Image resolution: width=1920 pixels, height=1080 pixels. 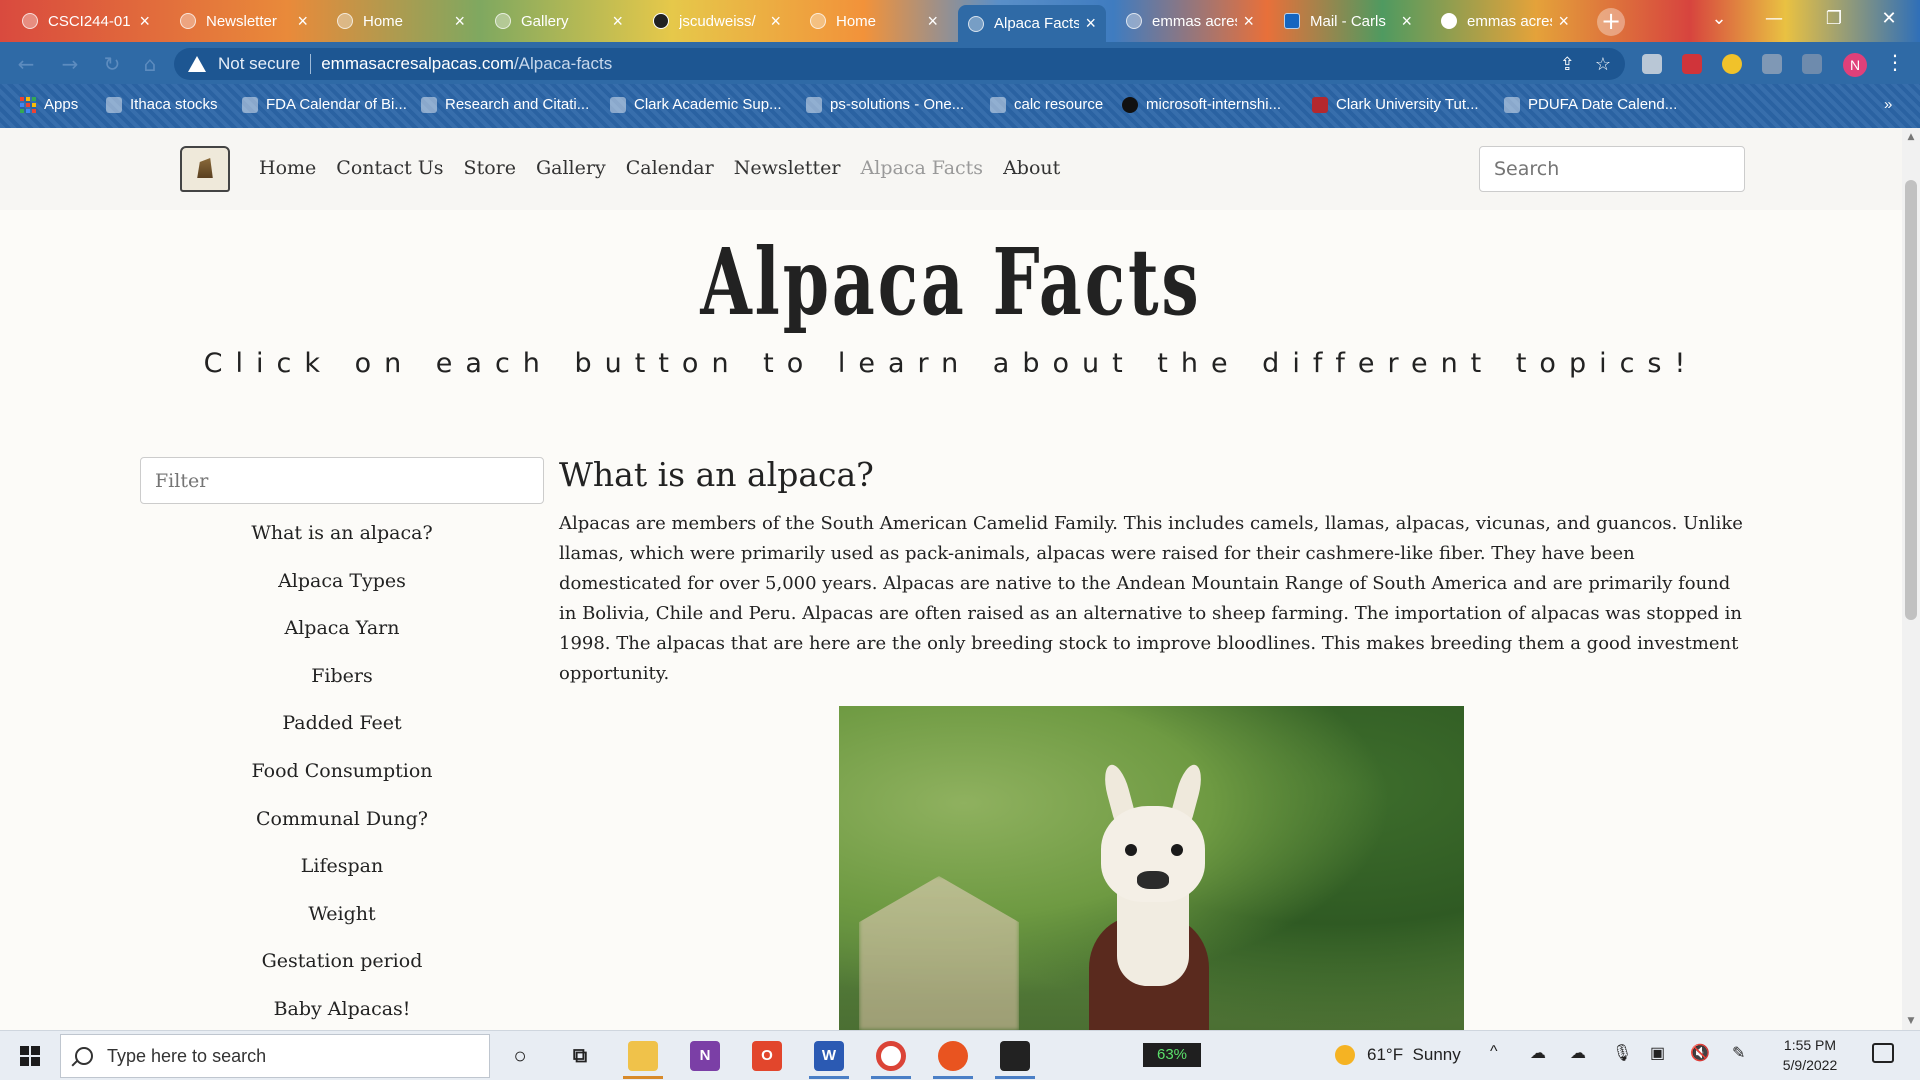 I want to click on task-view-icon: ⧉, so click(x=580, y=1056).